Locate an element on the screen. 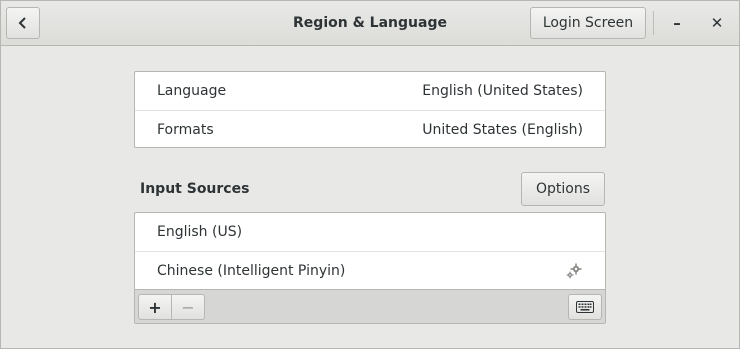 The width and height of the screenshot is (740, 349). minimize-icon: – is located at coordinates (677, 23).